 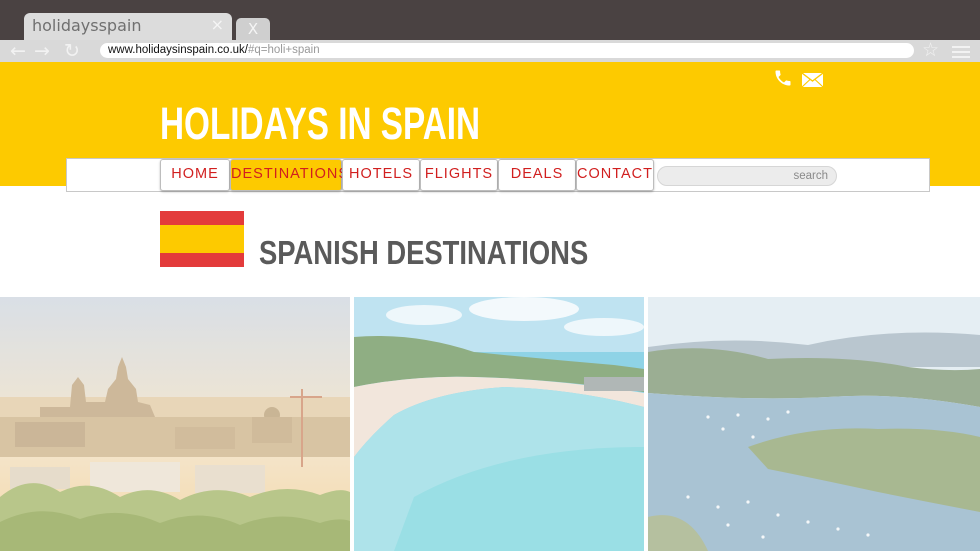 I want to click on browser-tab: holidaysspain ×, so click(x=128, y=26).